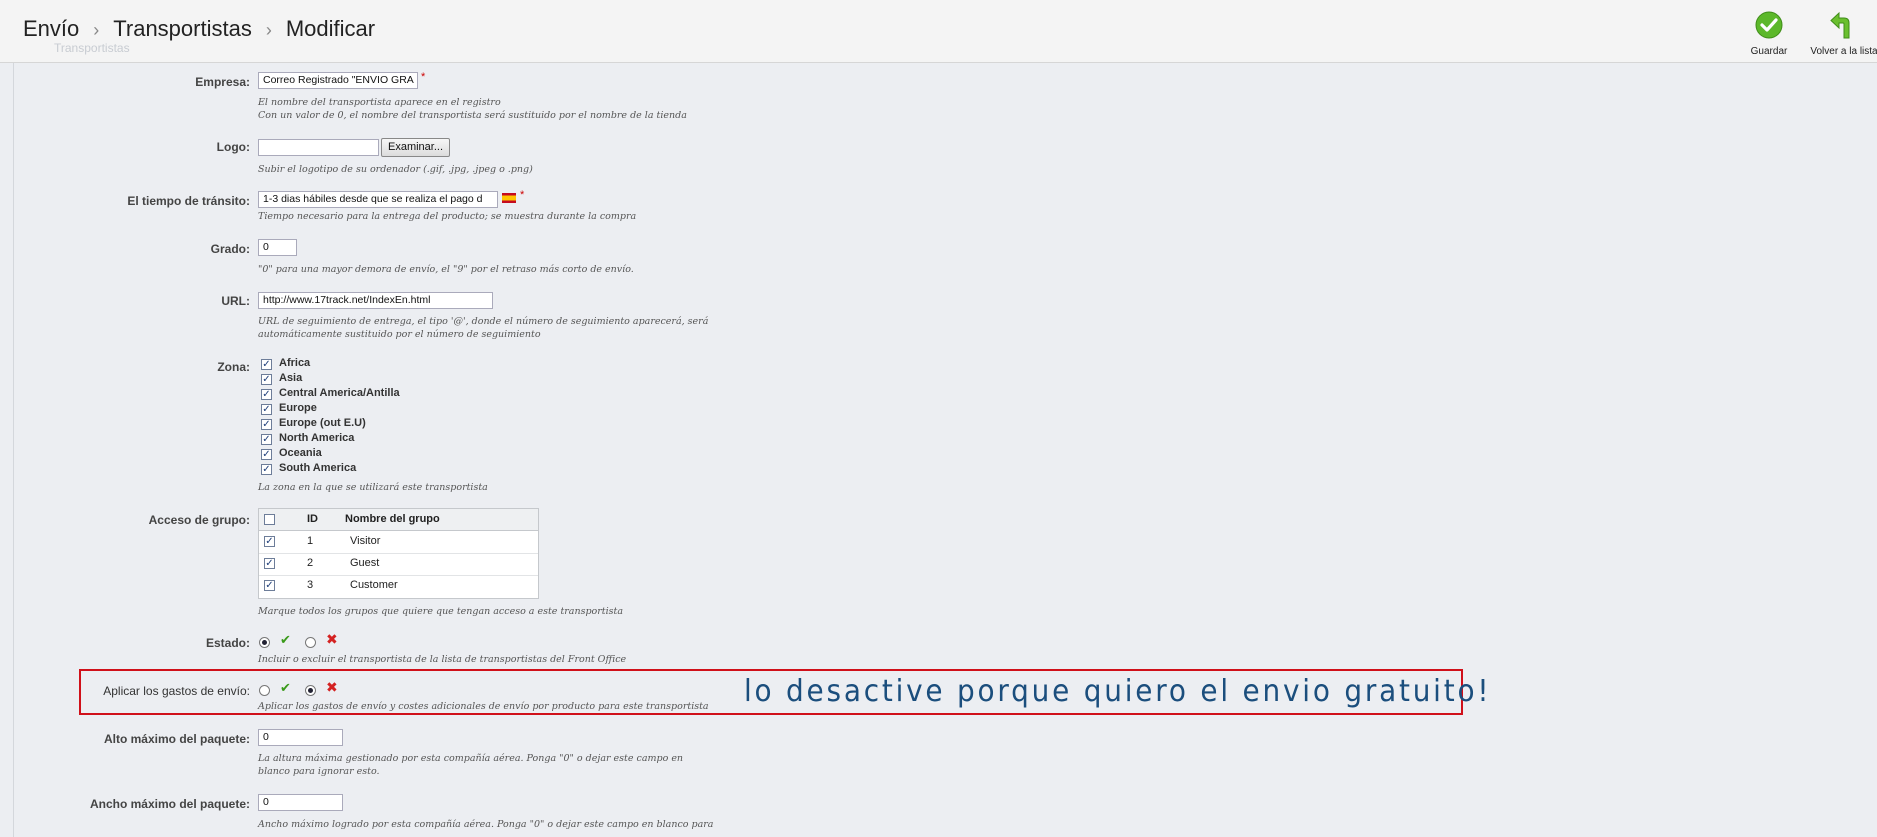  Describe the element at coordinates (300, 737) in the screenshot. I see `max-height-input: 0` at that location.